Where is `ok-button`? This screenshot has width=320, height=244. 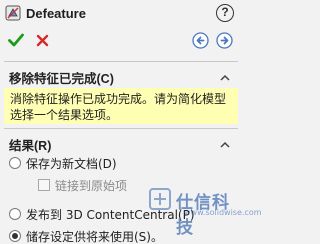 ok-button is located at coordinates (16, 40).